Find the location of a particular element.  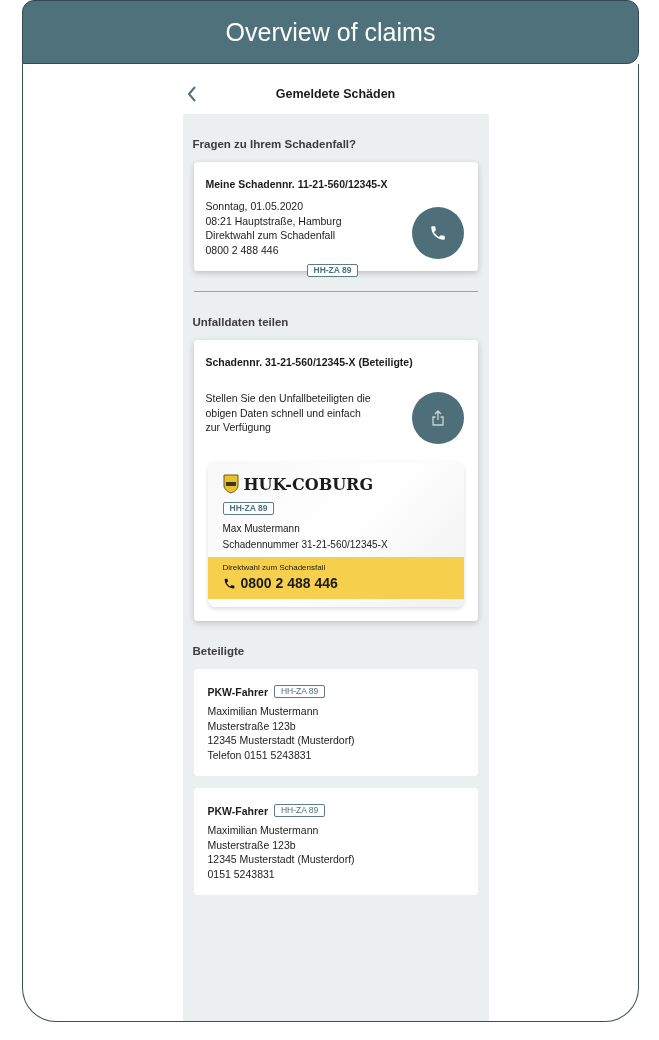

claim-detail: Sonntag, 01.05.2020 is located at coordinates (254, 206).